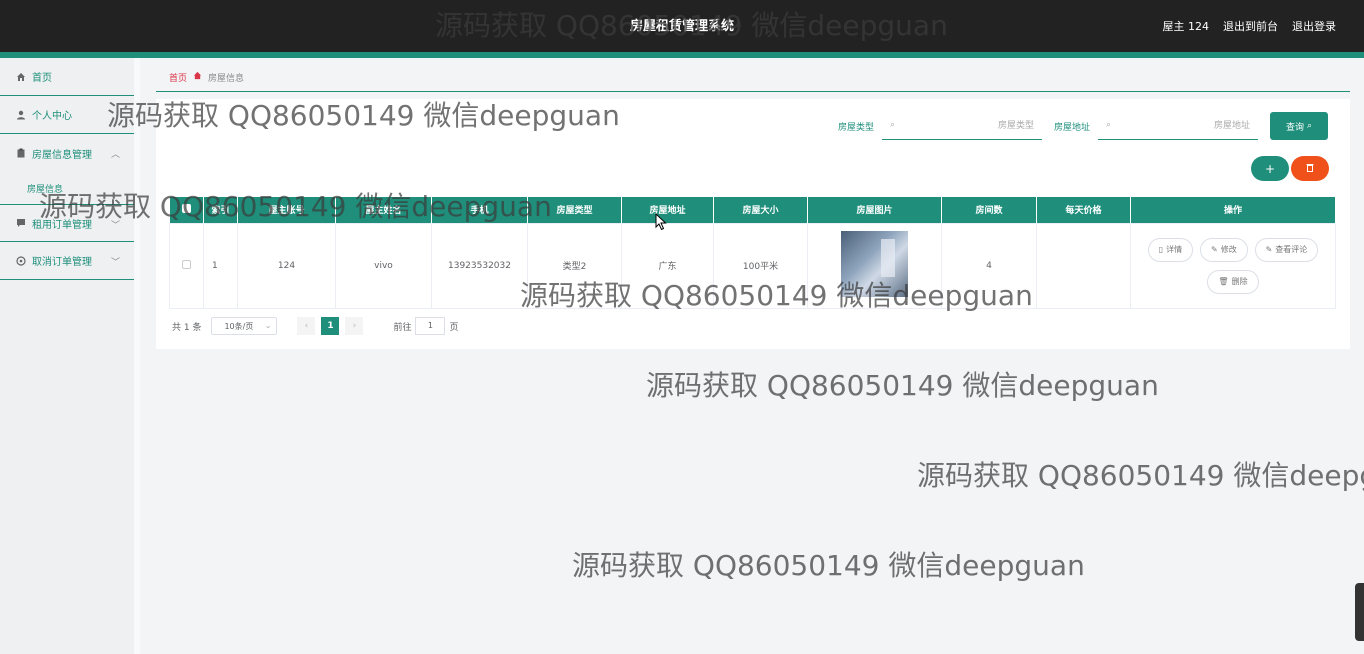 This screenshot has height=654, width=1364. I want to click on batch-delete-button, so click(1310, 168).